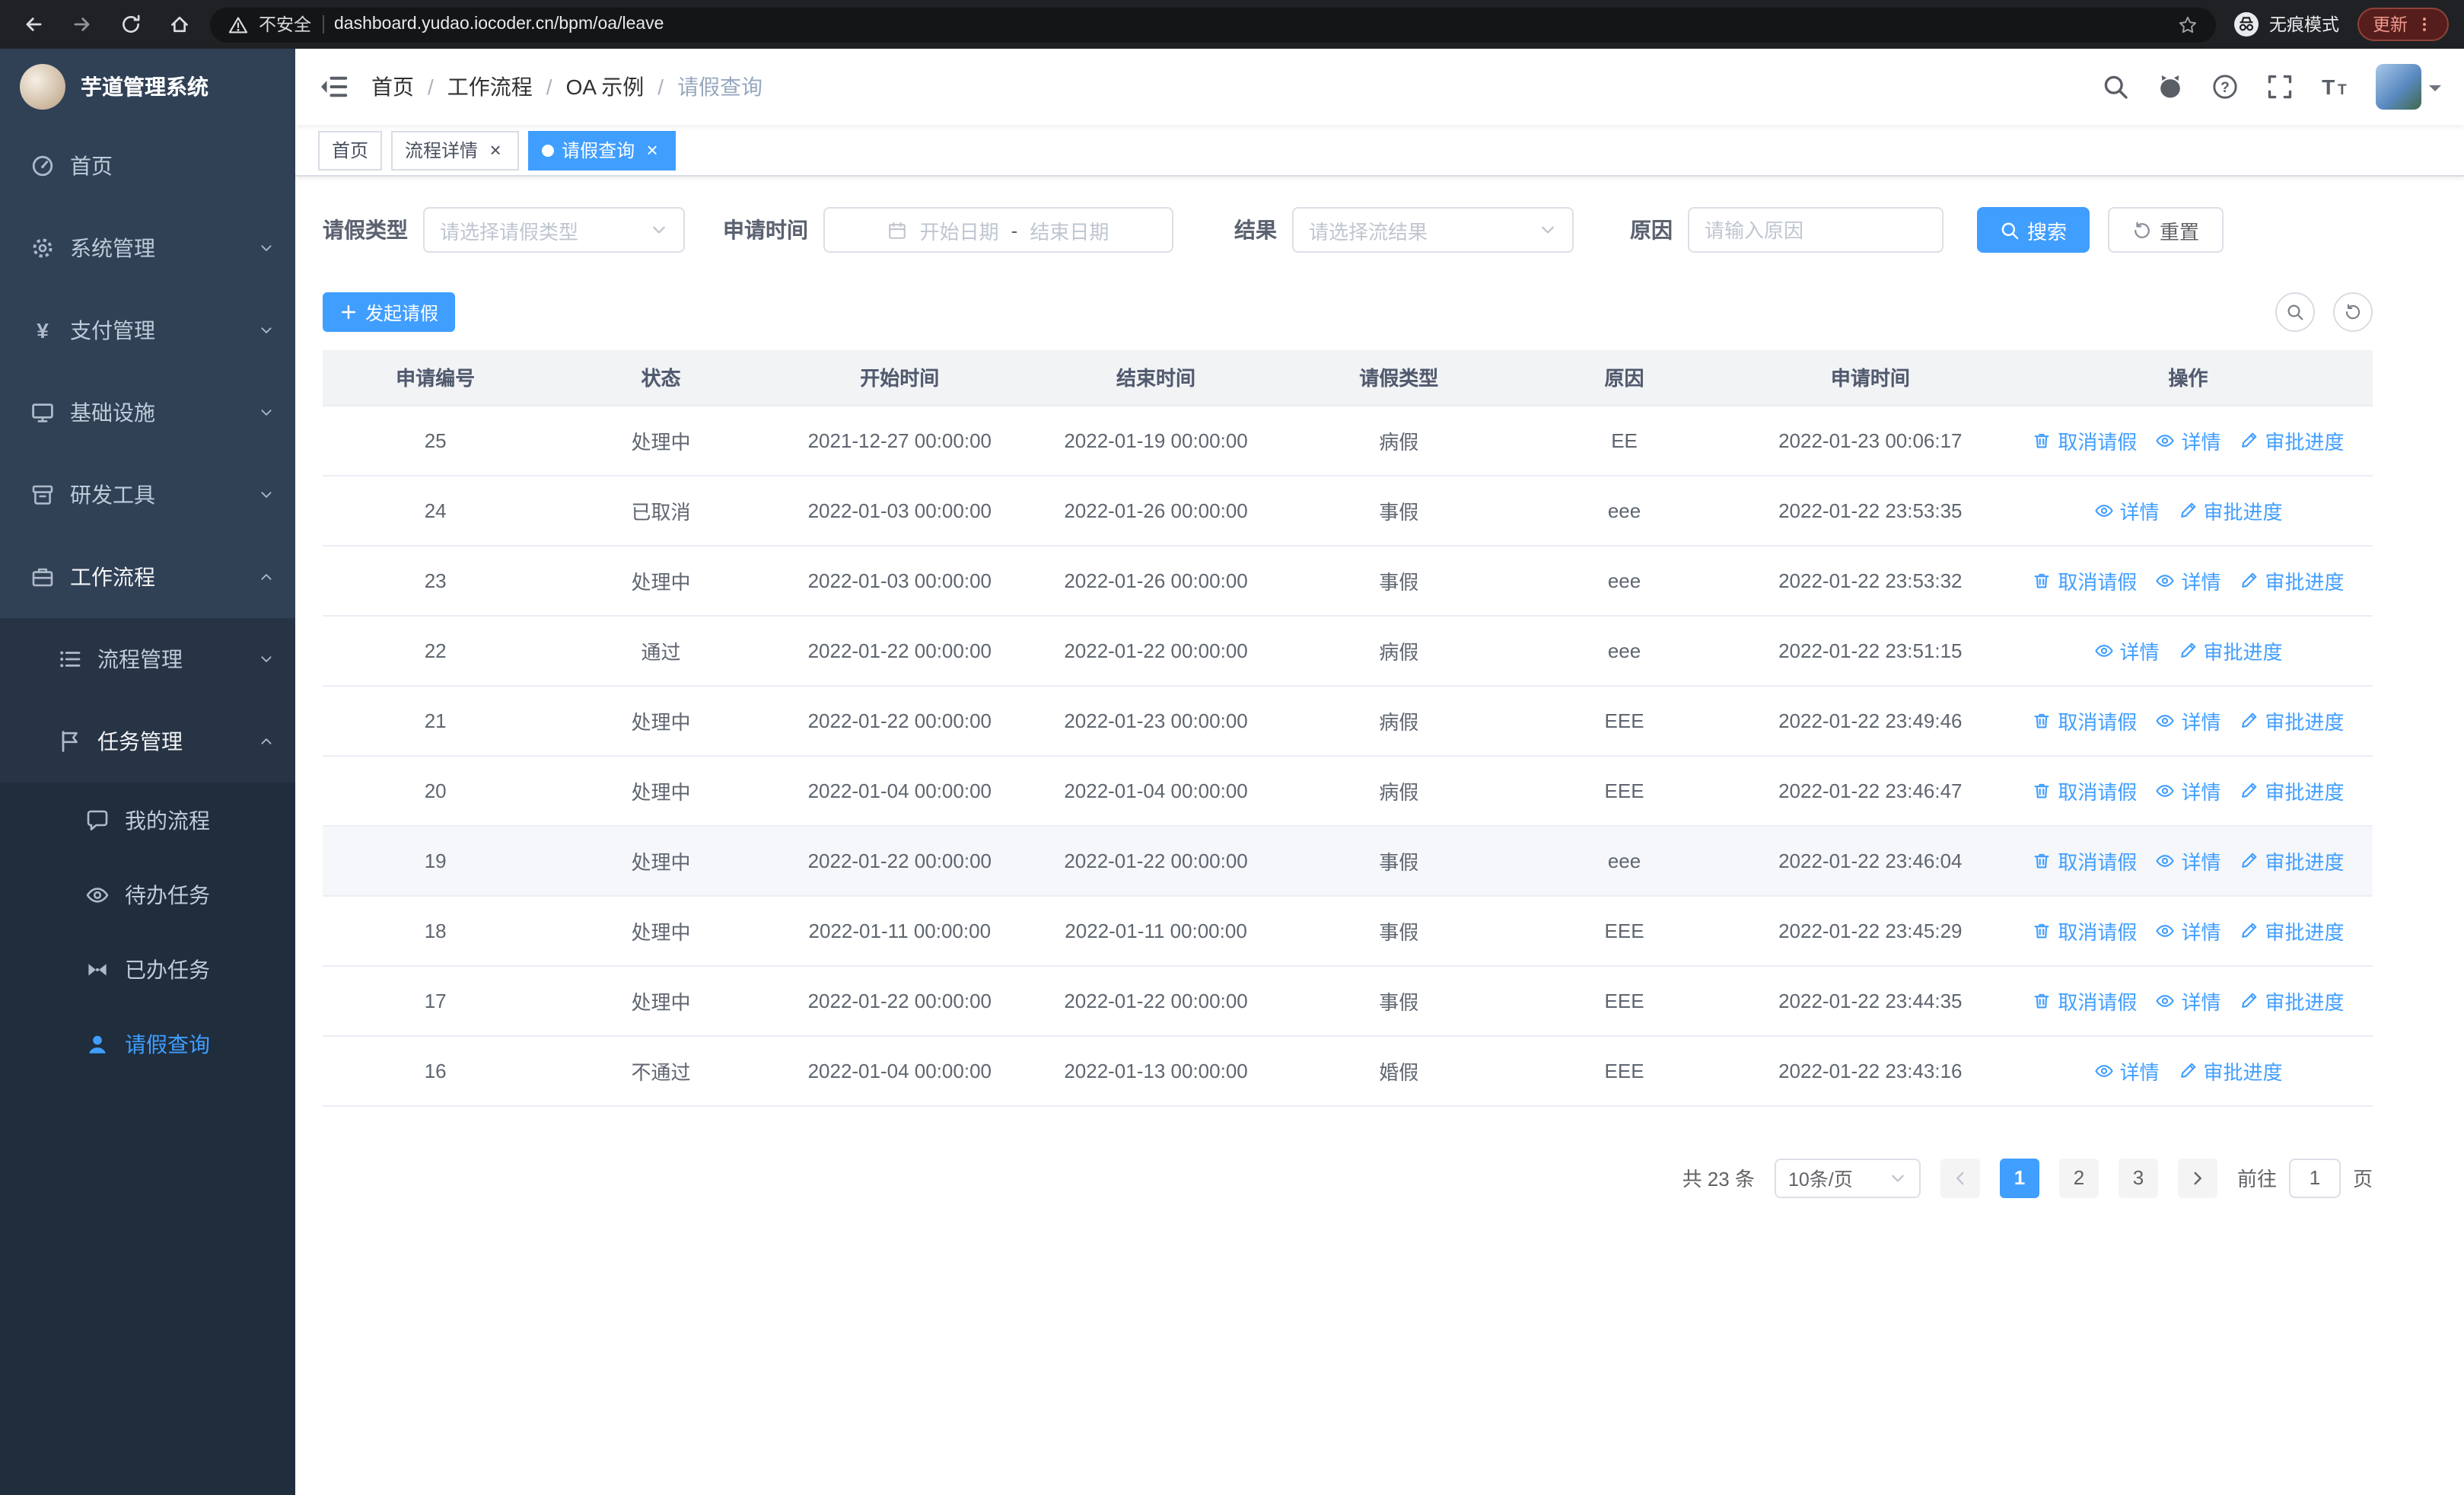  Describe the element at coordinates (719, 87) in the screenshot. I see `breadcrumb-item: 请假查询` at that location.